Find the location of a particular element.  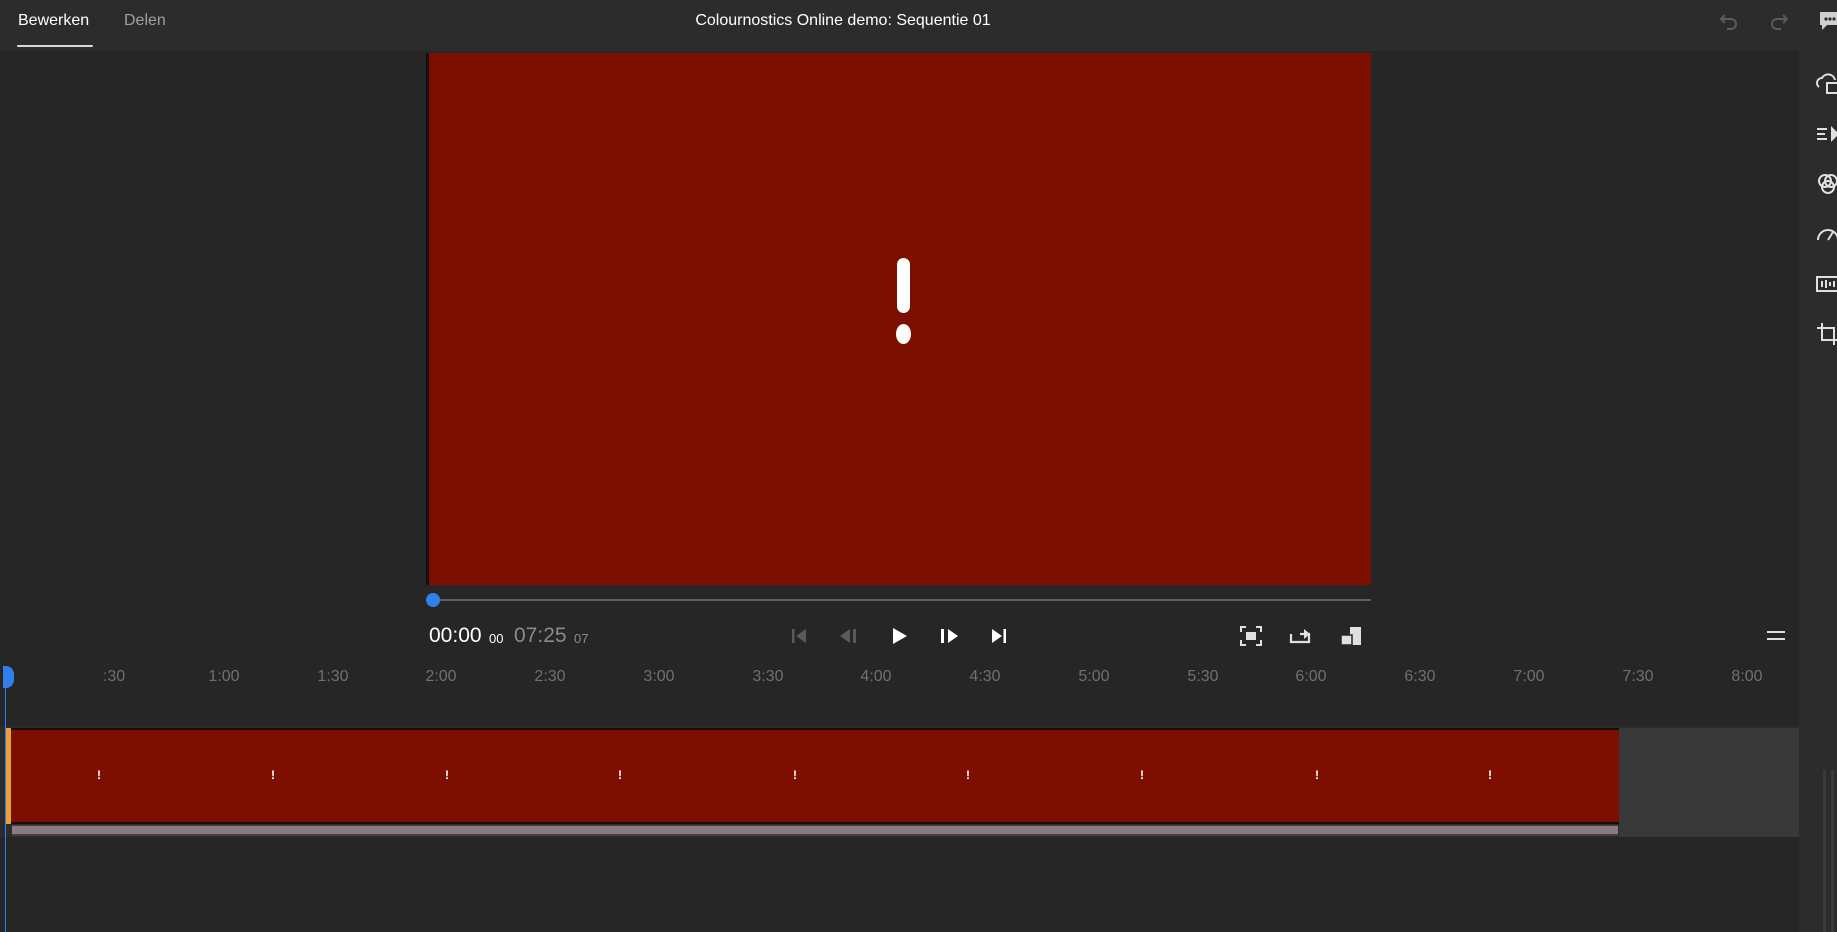

timeline-menu-button is located at coordinates (1776, 636).